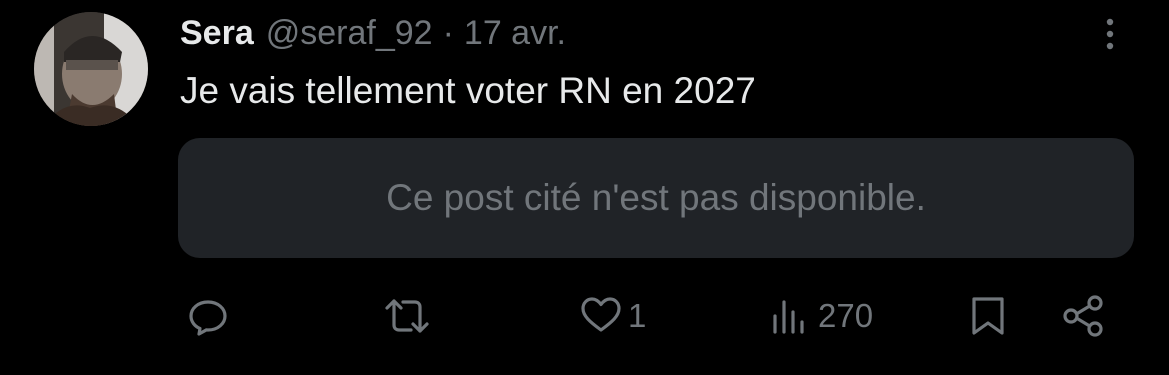 The image size is (1169, 375). Describe the element at coordinates (515, 33) in the screenshot. I see `tweet-date: 17 avr.` at that location.